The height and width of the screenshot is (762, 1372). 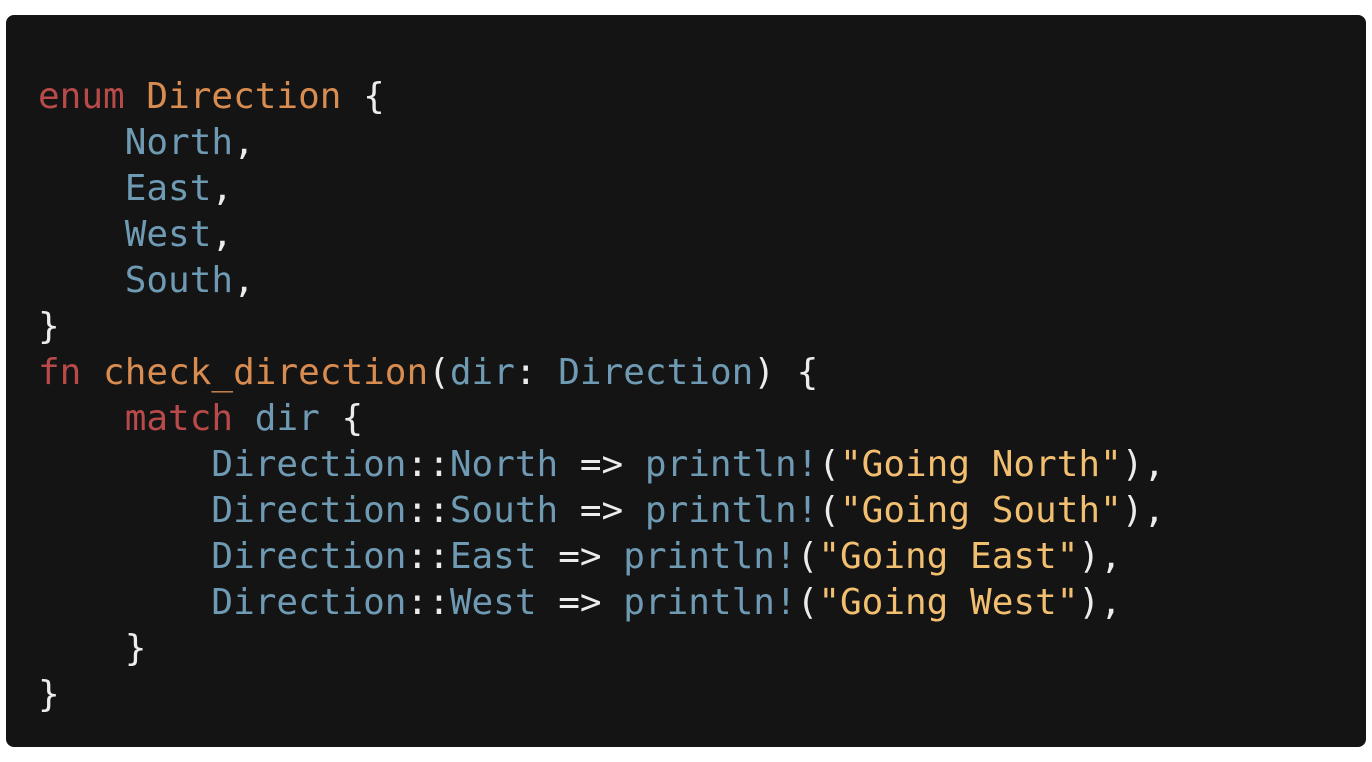 What do you see at coordinates (601, 419) in the screenshot?
I see `code-line: match dir {` at bounding box center [601, 419].